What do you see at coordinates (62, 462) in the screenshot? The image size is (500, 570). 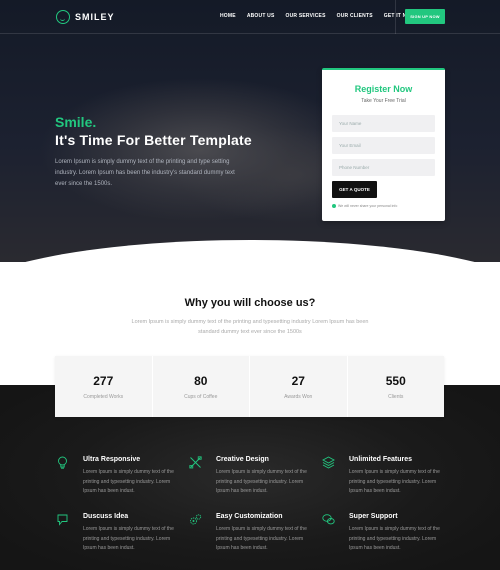 I see `lightbulb-icon` at bounding box center [62, 462].